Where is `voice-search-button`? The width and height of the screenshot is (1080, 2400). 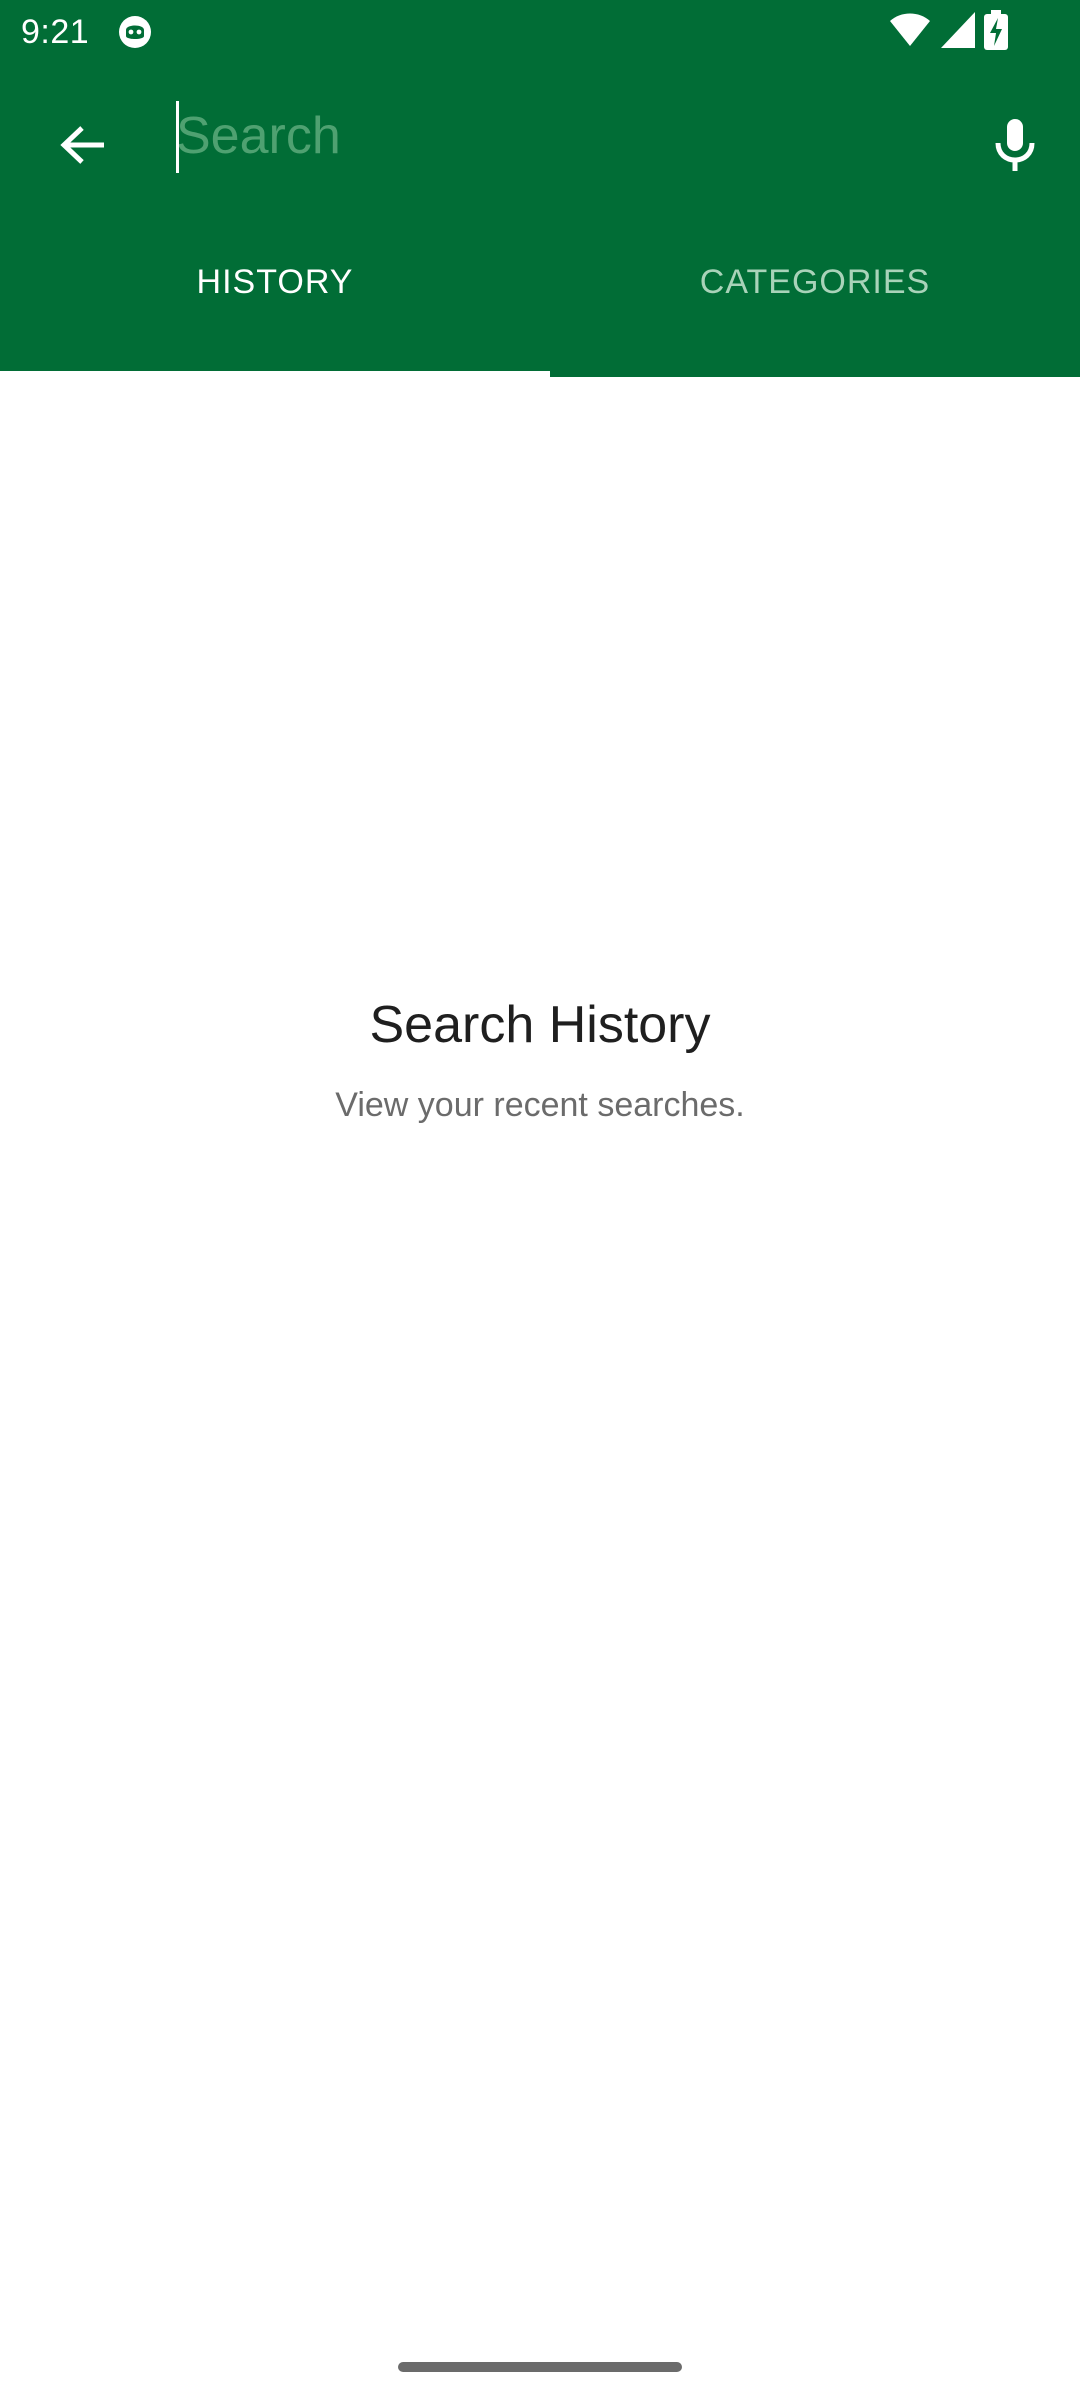
voice-search-button is located at coordinates (1015, 145).